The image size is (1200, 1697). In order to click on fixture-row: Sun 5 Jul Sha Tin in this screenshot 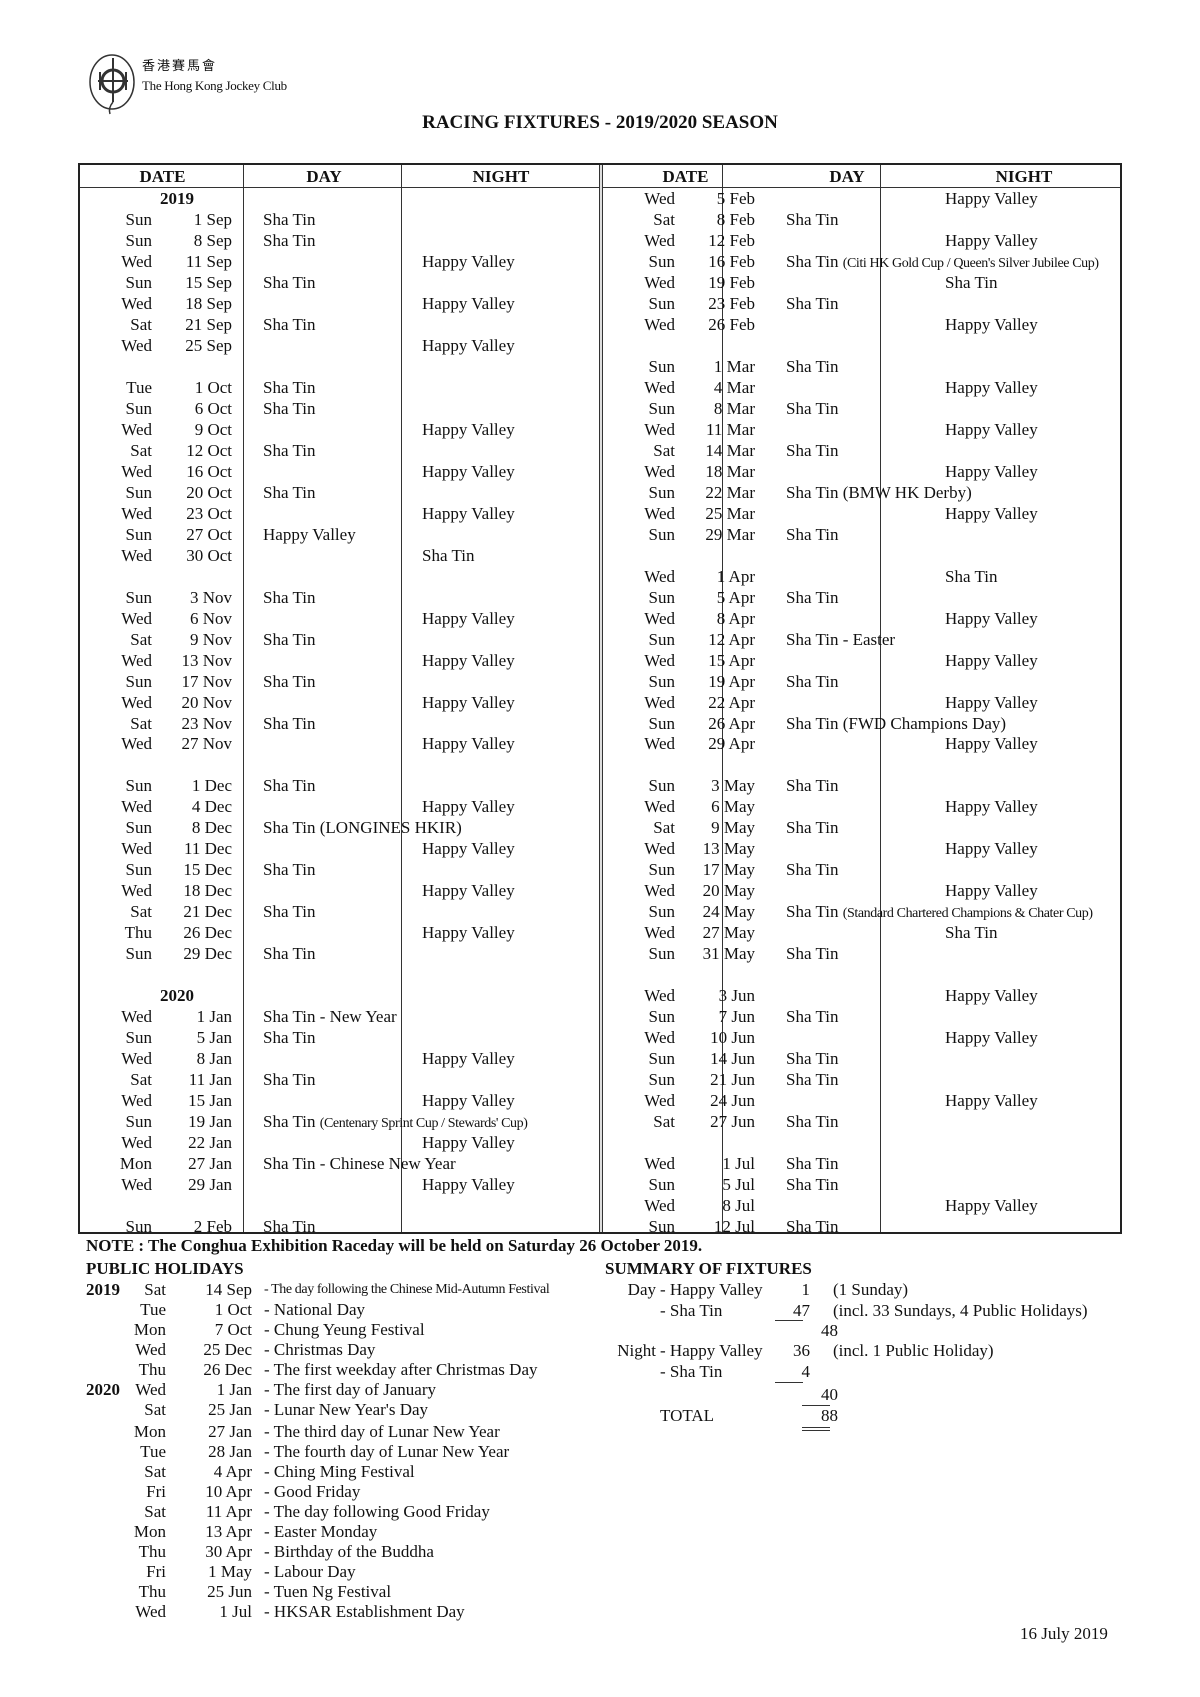, I will do `click(862, 1184)`.